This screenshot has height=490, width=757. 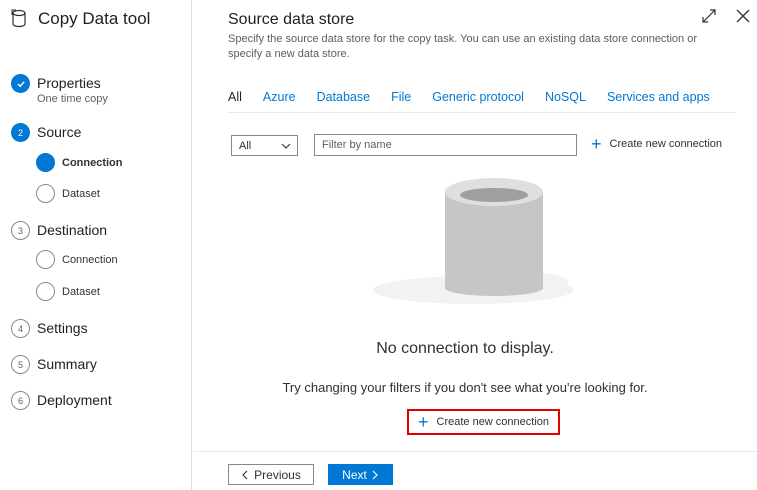 What do you see at coordinates (401, 97) in the screenshot?
I see `tab-file: File` at bounding box center [401, 97].